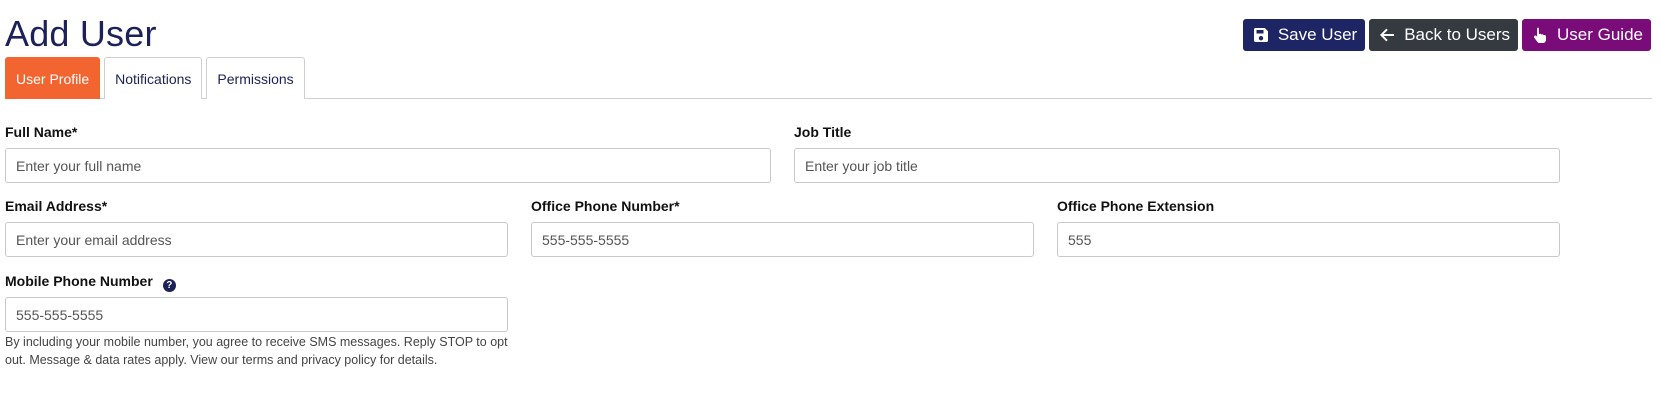  I want to click on mobile-phone-input, so click(256, 314).